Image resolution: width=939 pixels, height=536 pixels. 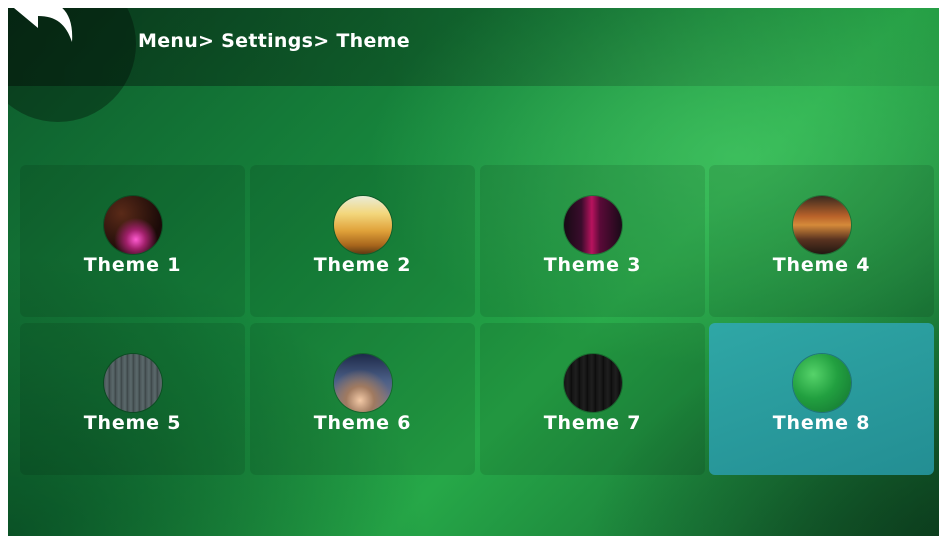 What do you see at coordinates (132, 423) in the screenshot?
I see `theme-label: Theme 5` at bounding box center [132, 423].